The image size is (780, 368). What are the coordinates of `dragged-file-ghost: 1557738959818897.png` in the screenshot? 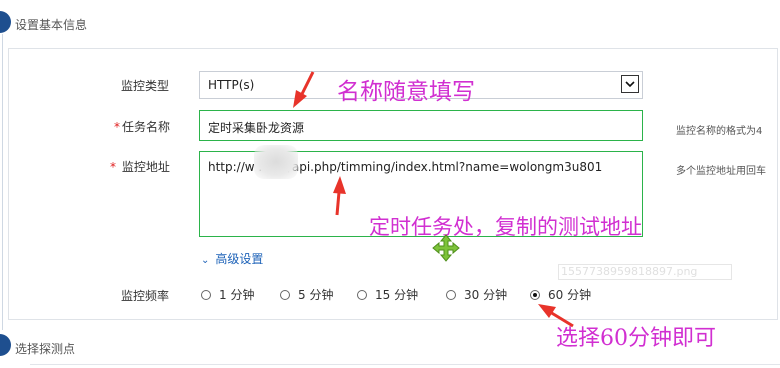 It's located at (645, 272).